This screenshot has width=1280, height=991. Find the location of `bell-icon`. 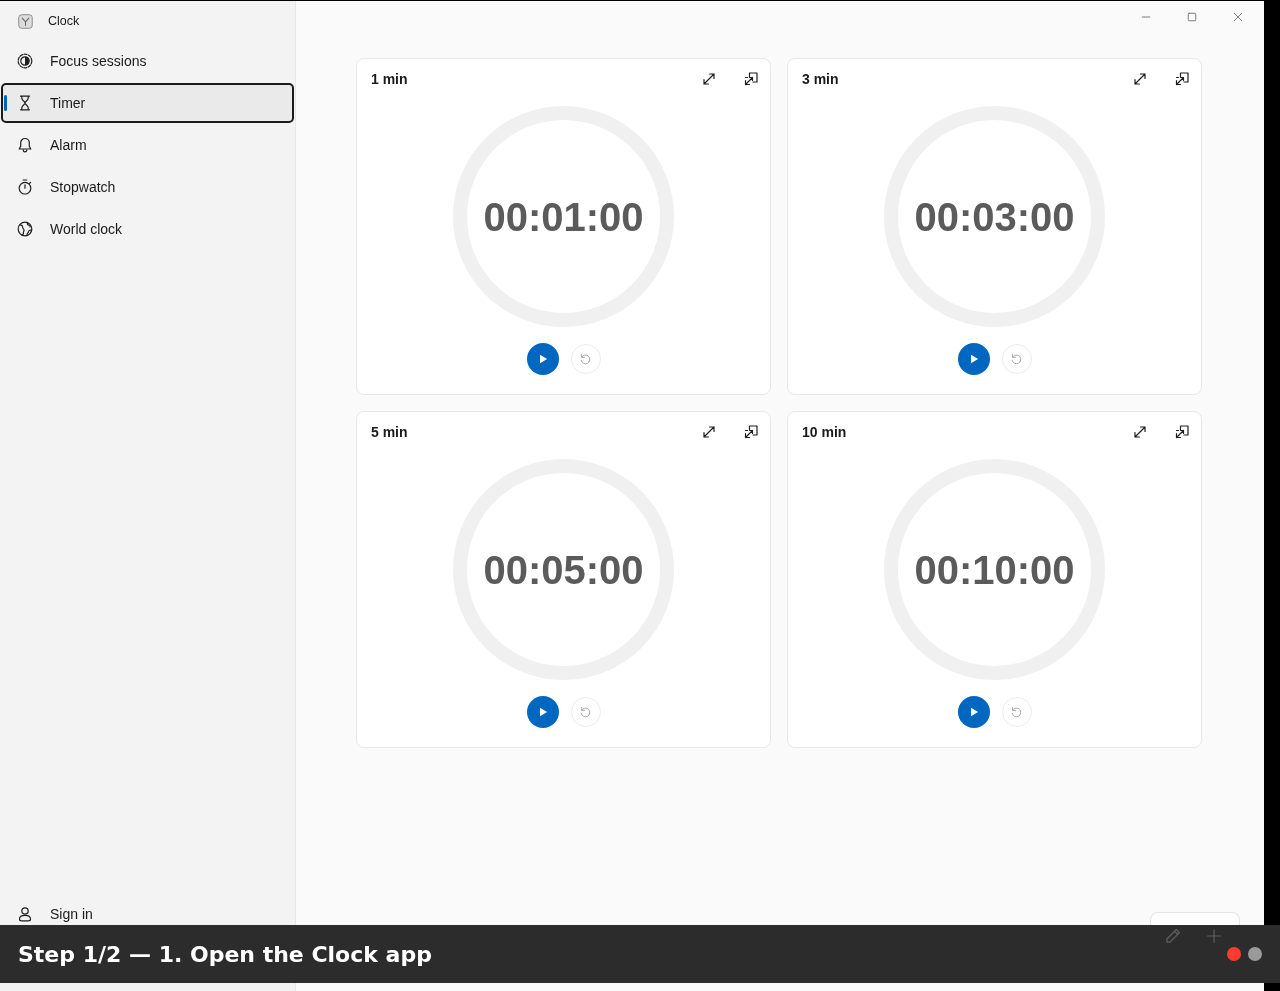

bell-icon is located at coordinates (25, 145).